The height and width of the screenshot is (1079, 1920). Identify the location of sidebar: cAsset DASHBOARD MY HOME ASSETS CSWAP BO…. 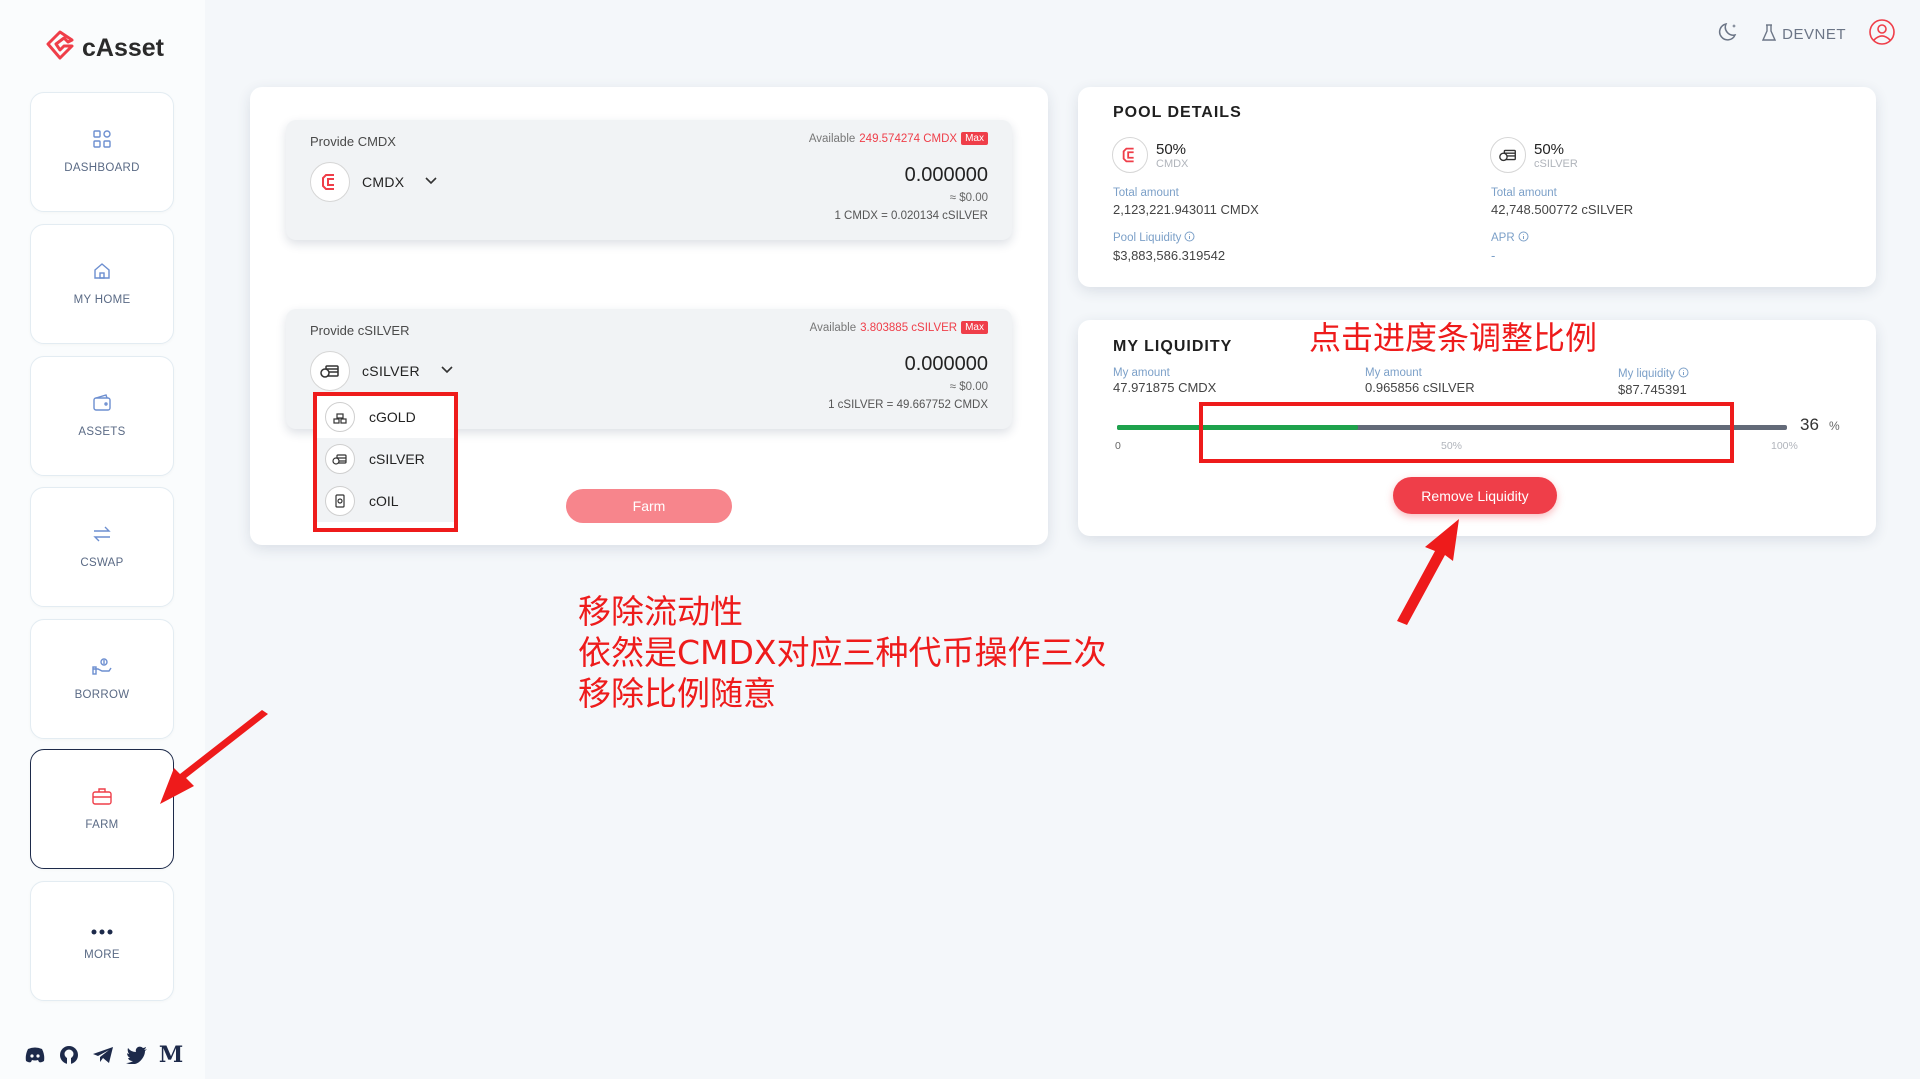
(102, 539).